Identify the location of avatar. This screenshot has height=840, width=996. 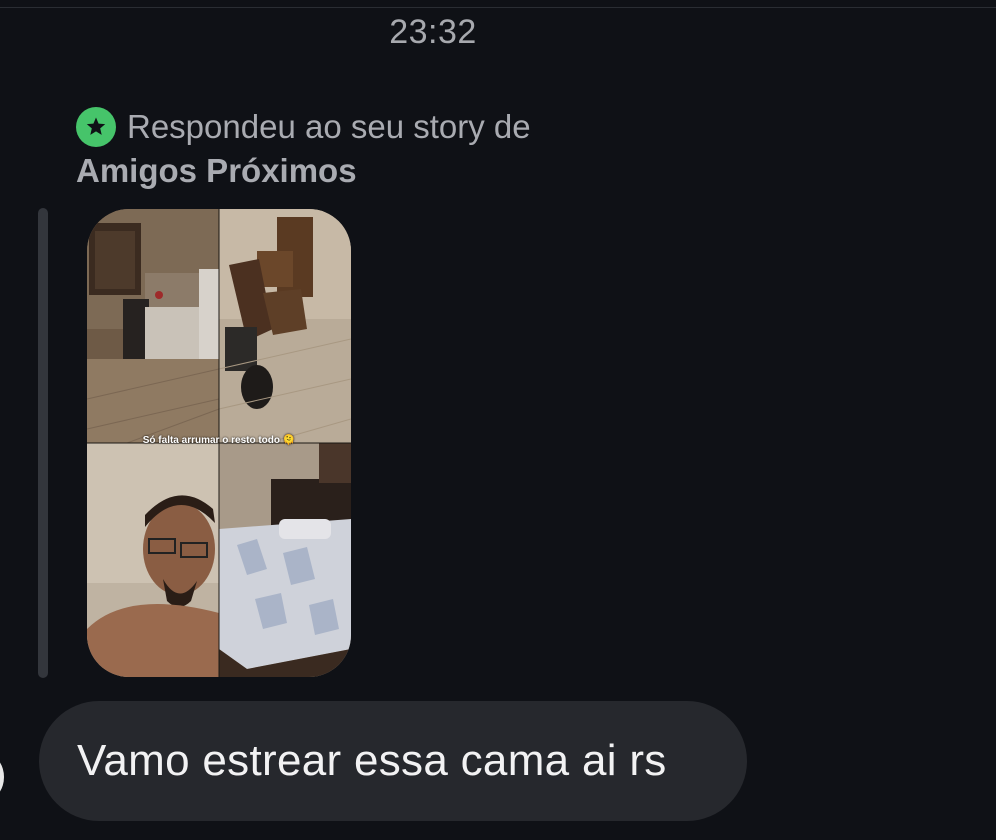
(2, 777).